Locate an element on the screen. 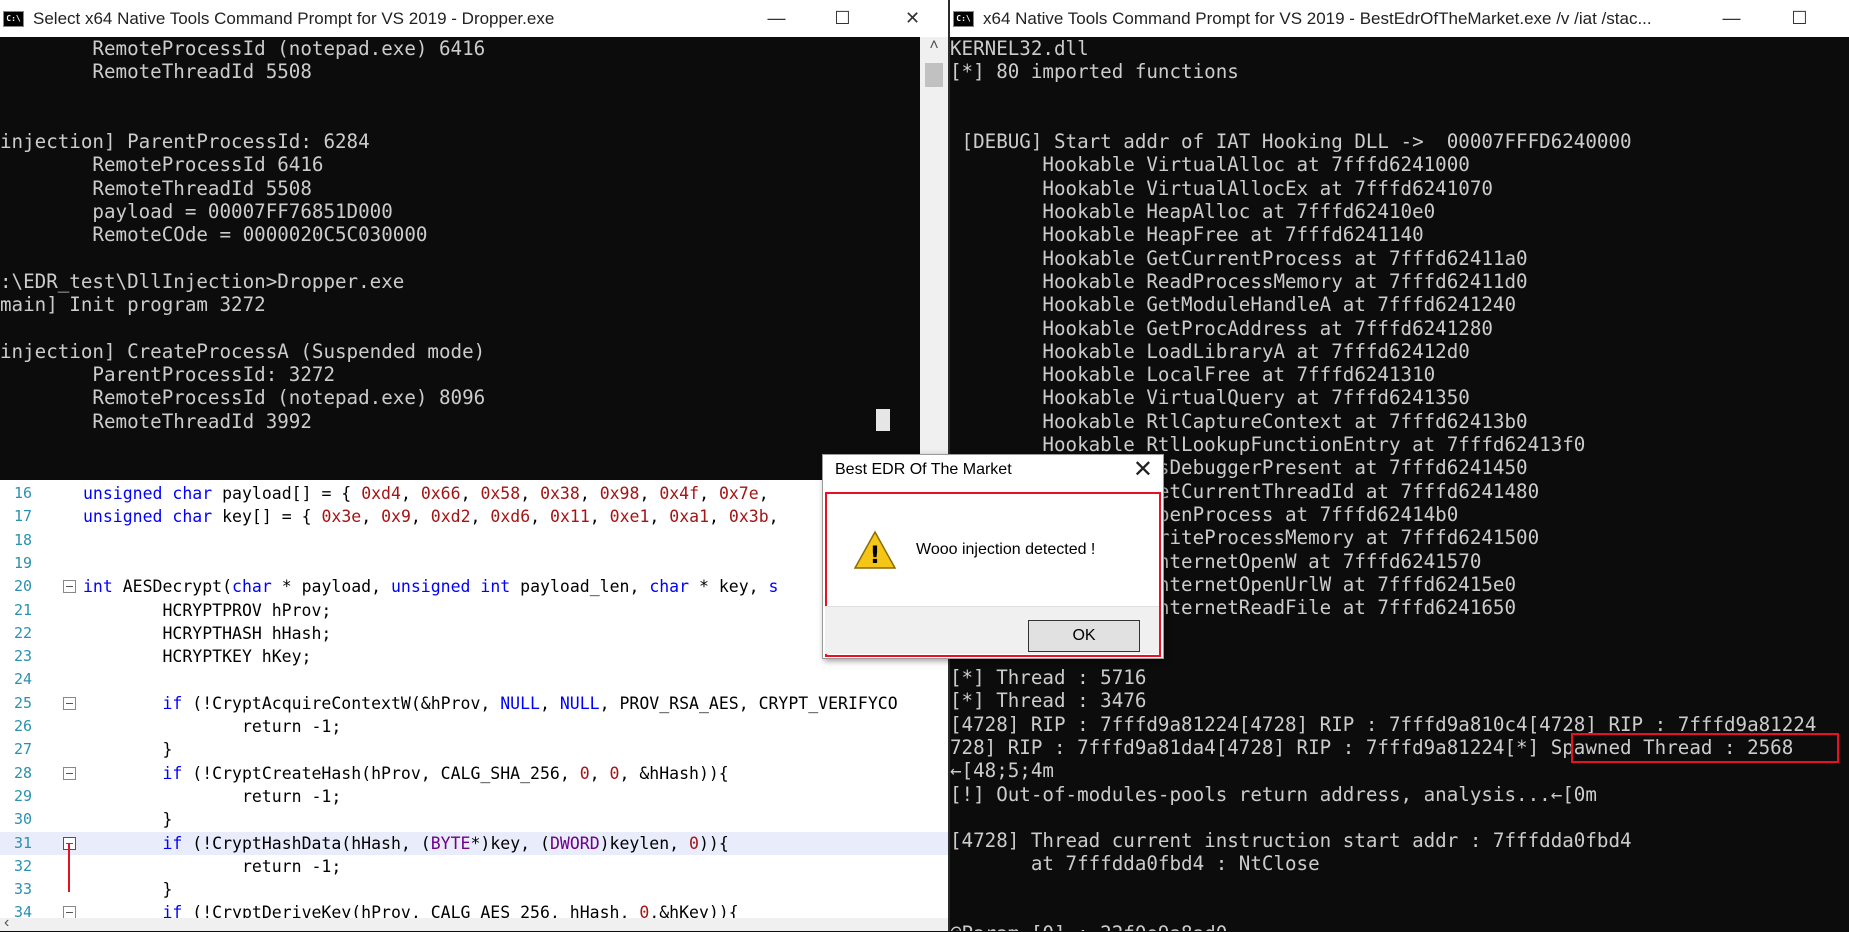 The image size is (1849, 932). console-line: Hookable LocalFree at 7fffd6241310 is located at coordinates (1193, 375).